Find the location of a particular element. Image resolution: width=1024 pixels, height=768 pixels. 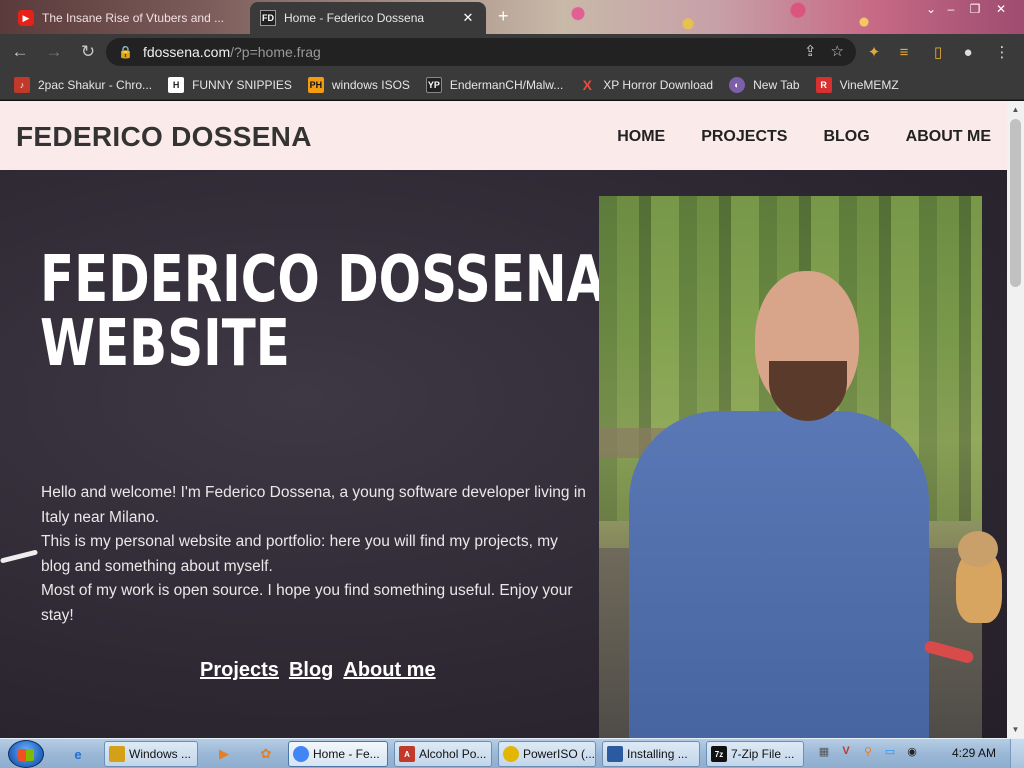

h-icon: H is located at coordinates (176, 84).